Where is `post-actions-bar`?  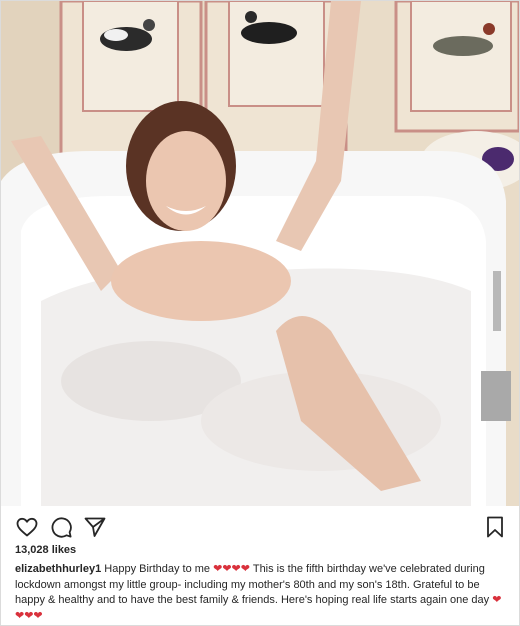 post-actions-bar is located at coordinates (260, 526).